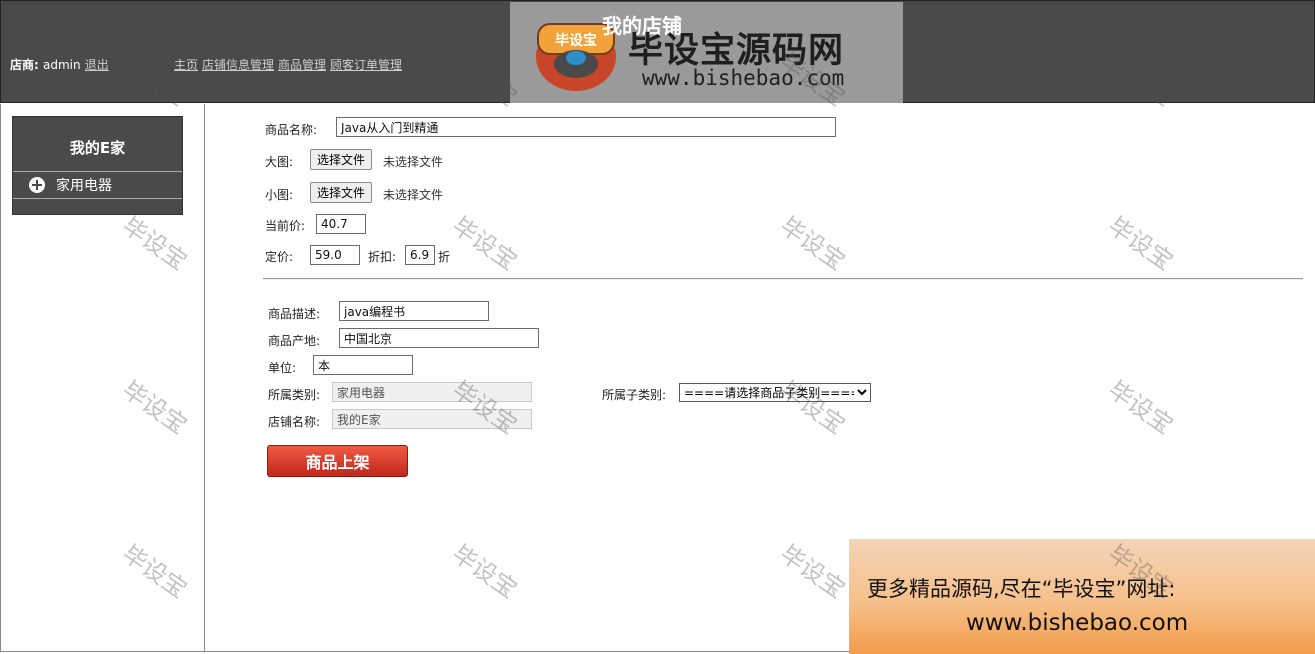  I want to click on merchant-name: admin, so click(62, 65).